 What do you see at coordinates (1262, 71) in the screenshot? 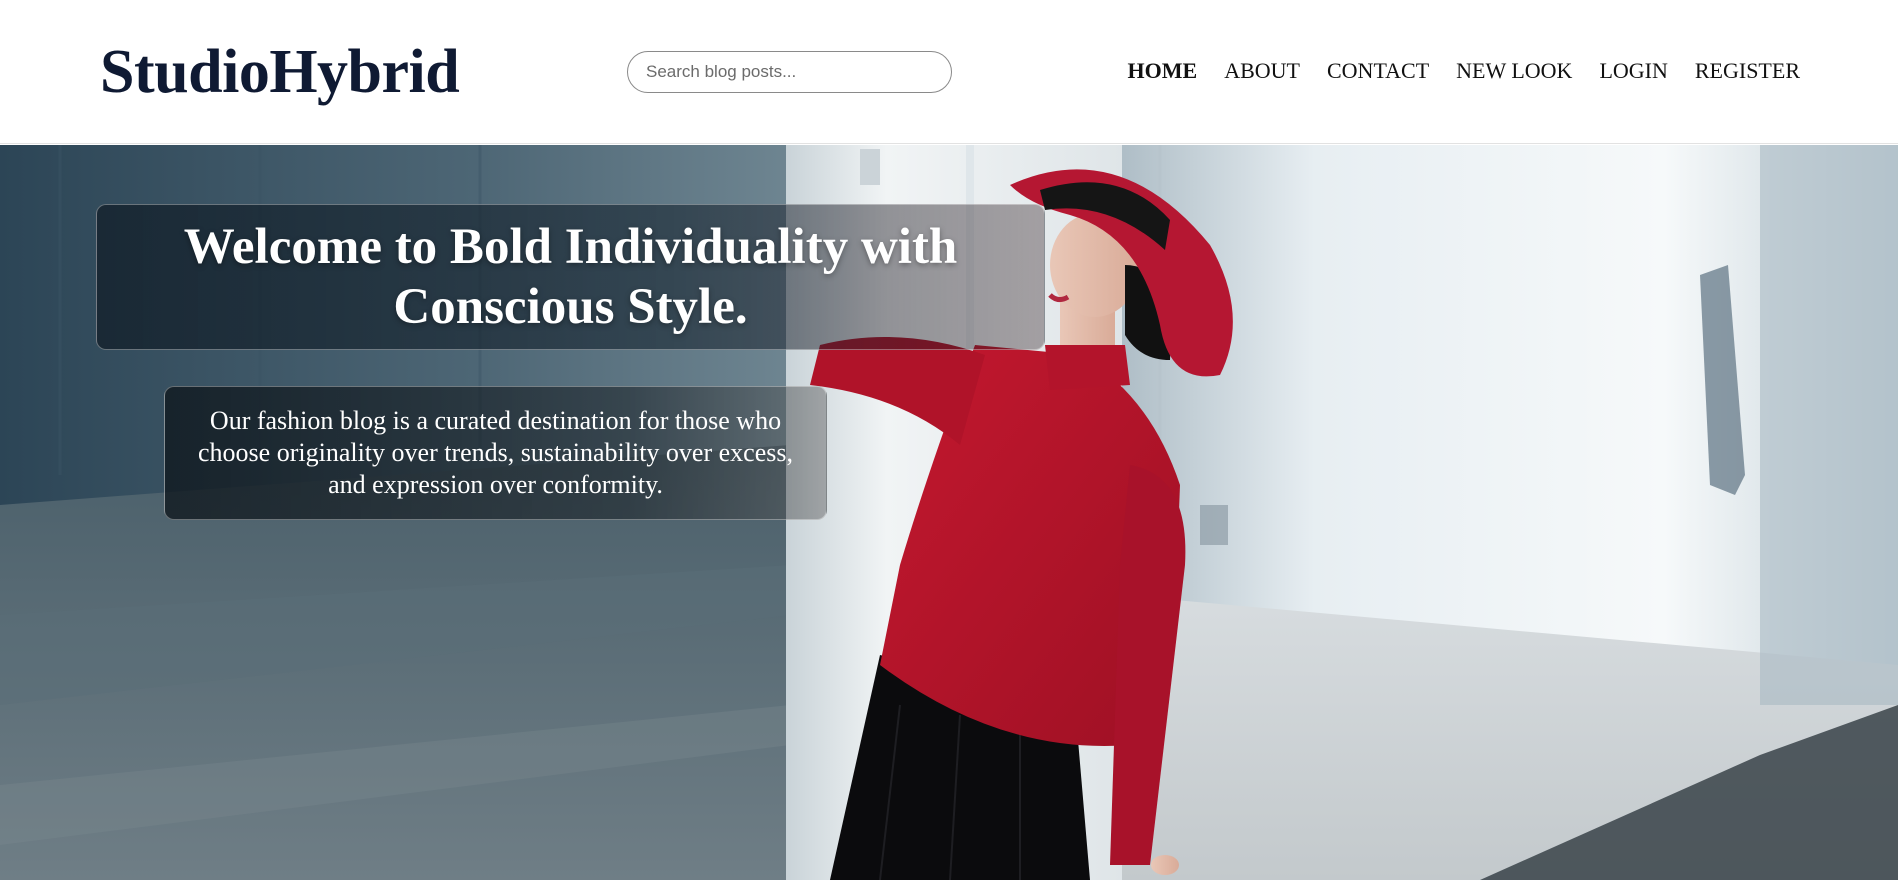
I see `nav-about-link: ABOUT` at bounding box center [1262, 71].